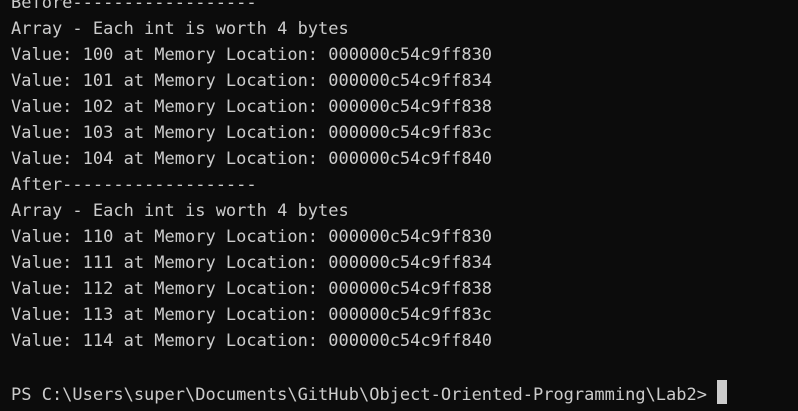  I want to click on output-line, so click(369, 367).